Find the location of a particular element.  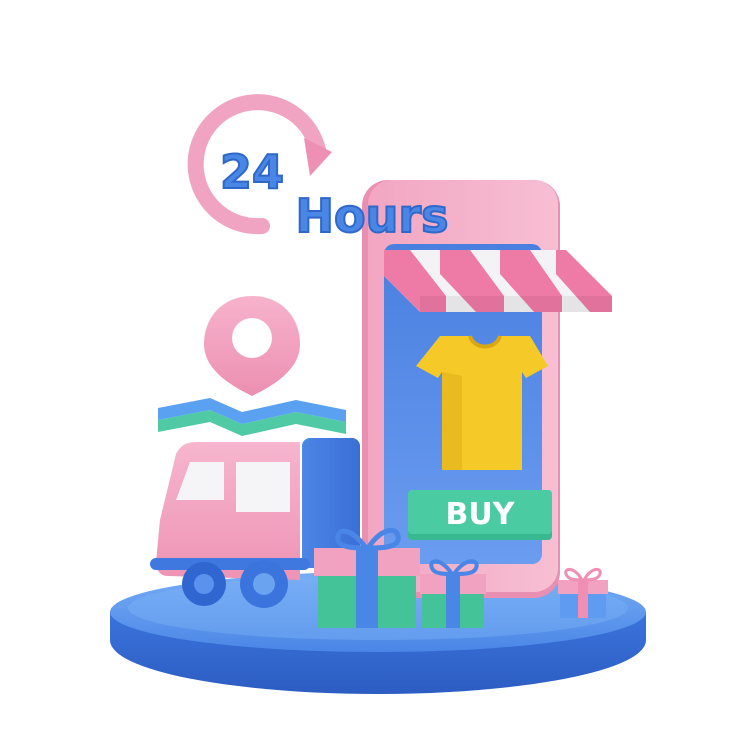

truck-window is located at coordinates (263, 487).